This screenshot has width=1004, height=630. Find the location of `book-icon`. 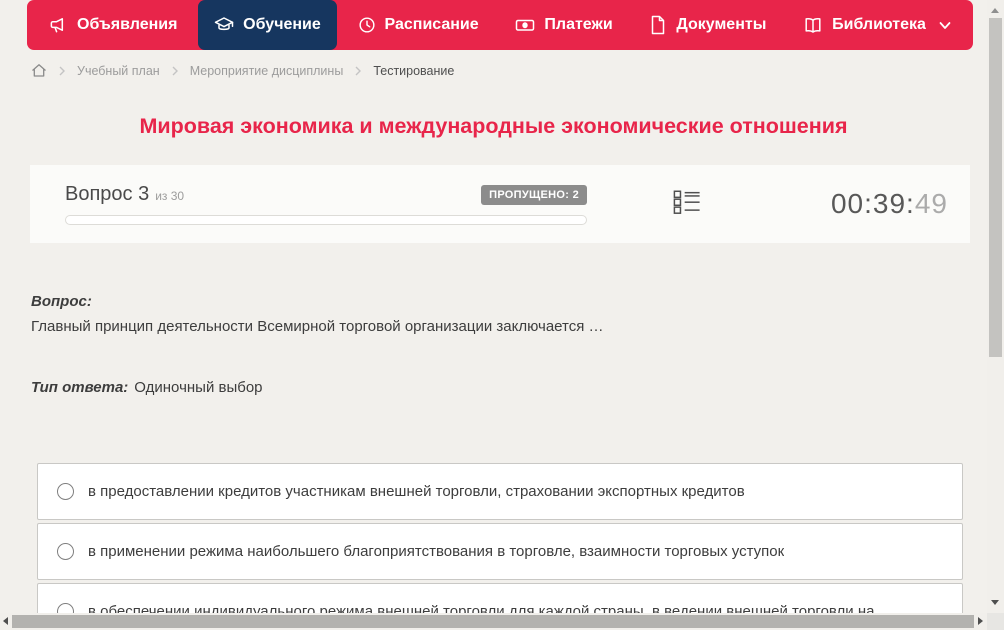

book-icon is located at coordinates (813, 25).